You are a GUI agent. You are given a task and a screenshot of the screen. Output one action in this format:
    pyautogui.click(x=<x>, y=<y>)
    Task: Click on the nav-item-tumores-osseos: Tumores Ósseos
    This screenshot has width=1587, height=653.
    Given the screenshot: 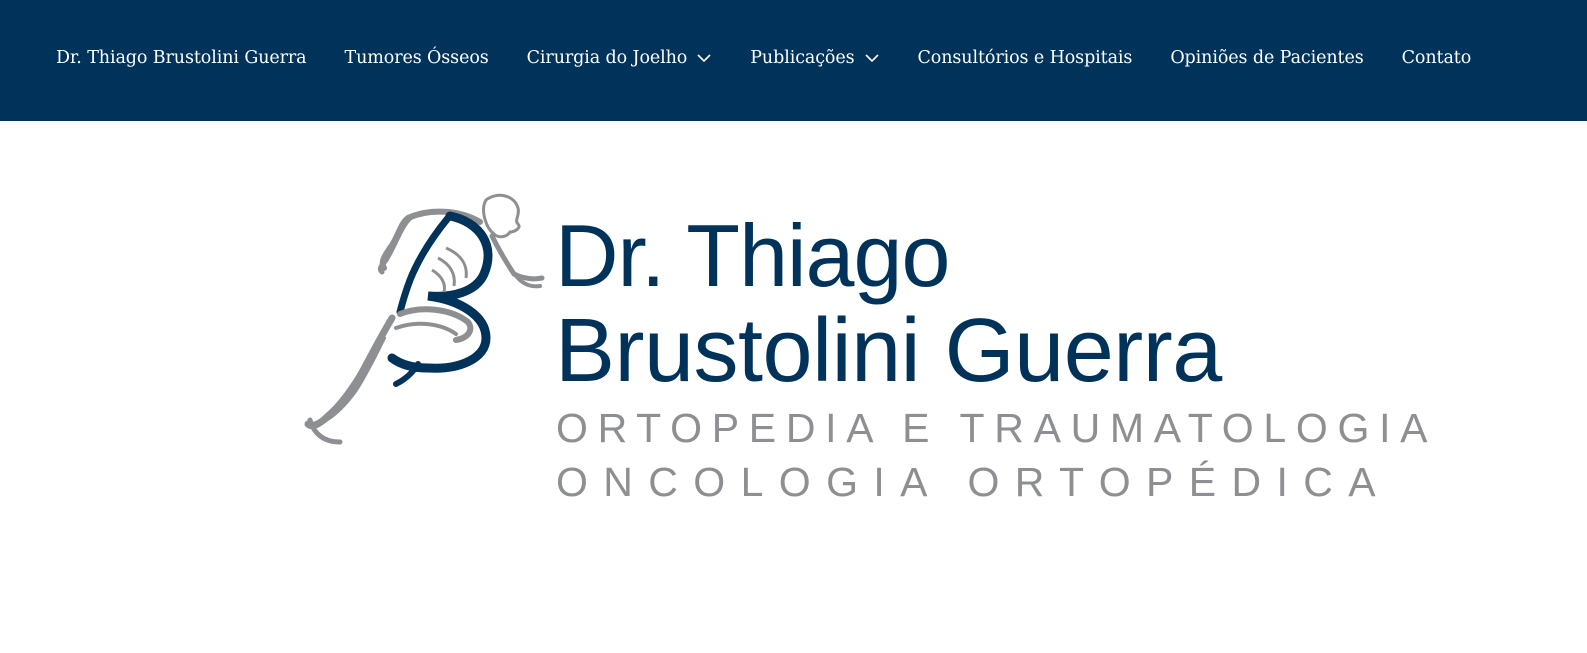 What is the action you would take?
    pyautogui.click(x=417, y=58)
    